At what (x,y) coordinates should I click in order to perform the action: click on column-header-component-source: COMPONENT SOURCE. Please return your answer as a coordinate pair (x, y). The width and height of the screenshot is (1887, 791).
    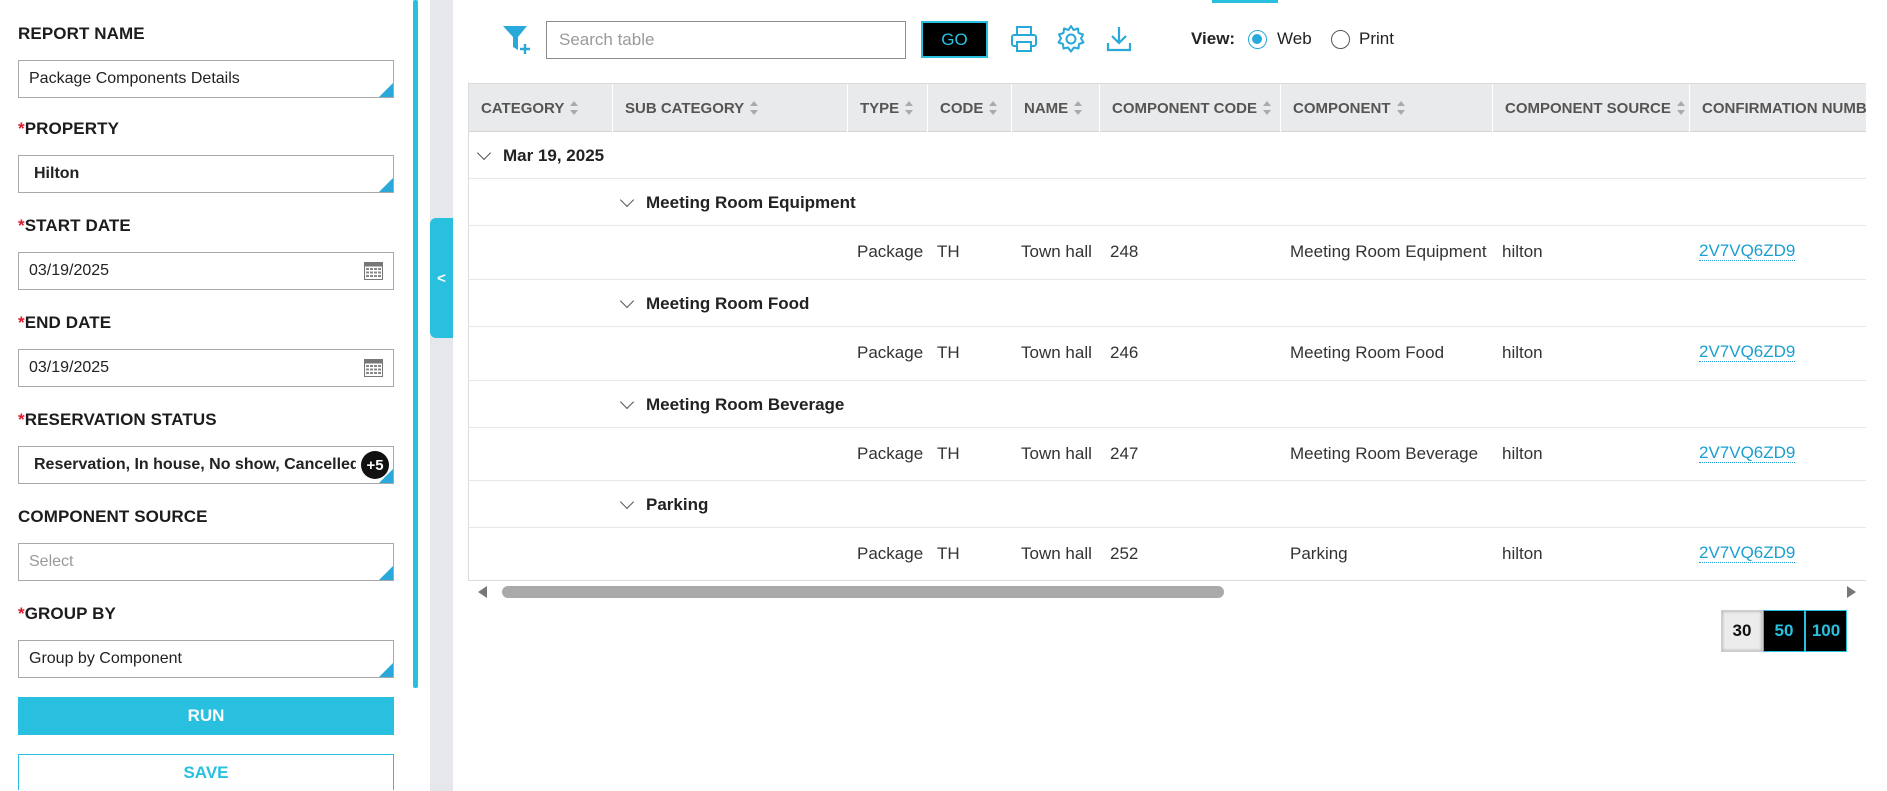
    Looking at the image, I should click on (1591, 108).